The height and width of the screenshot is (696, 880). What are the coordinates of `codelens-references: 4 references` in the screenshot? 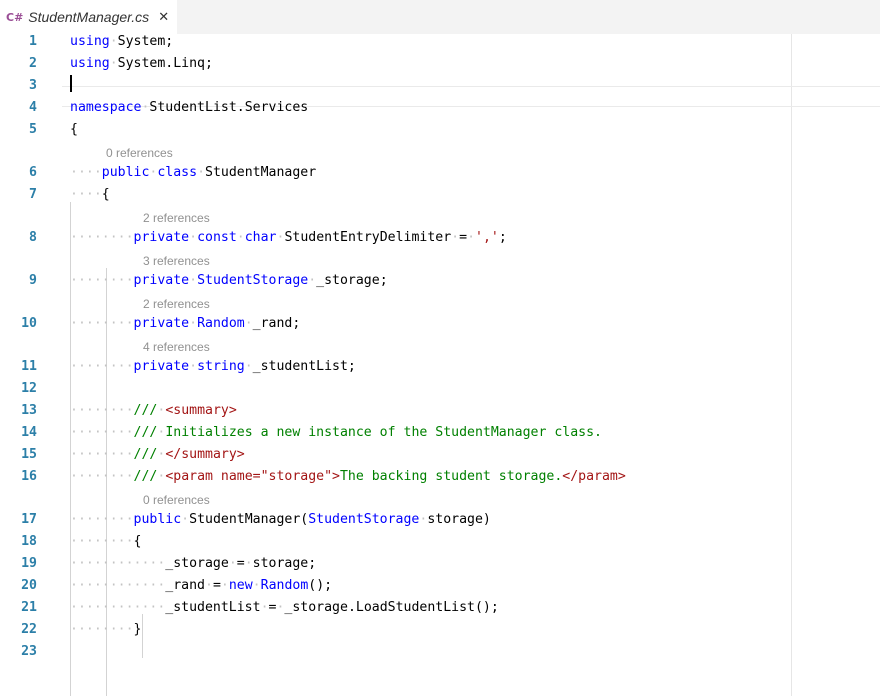 It's located at (176, 347).